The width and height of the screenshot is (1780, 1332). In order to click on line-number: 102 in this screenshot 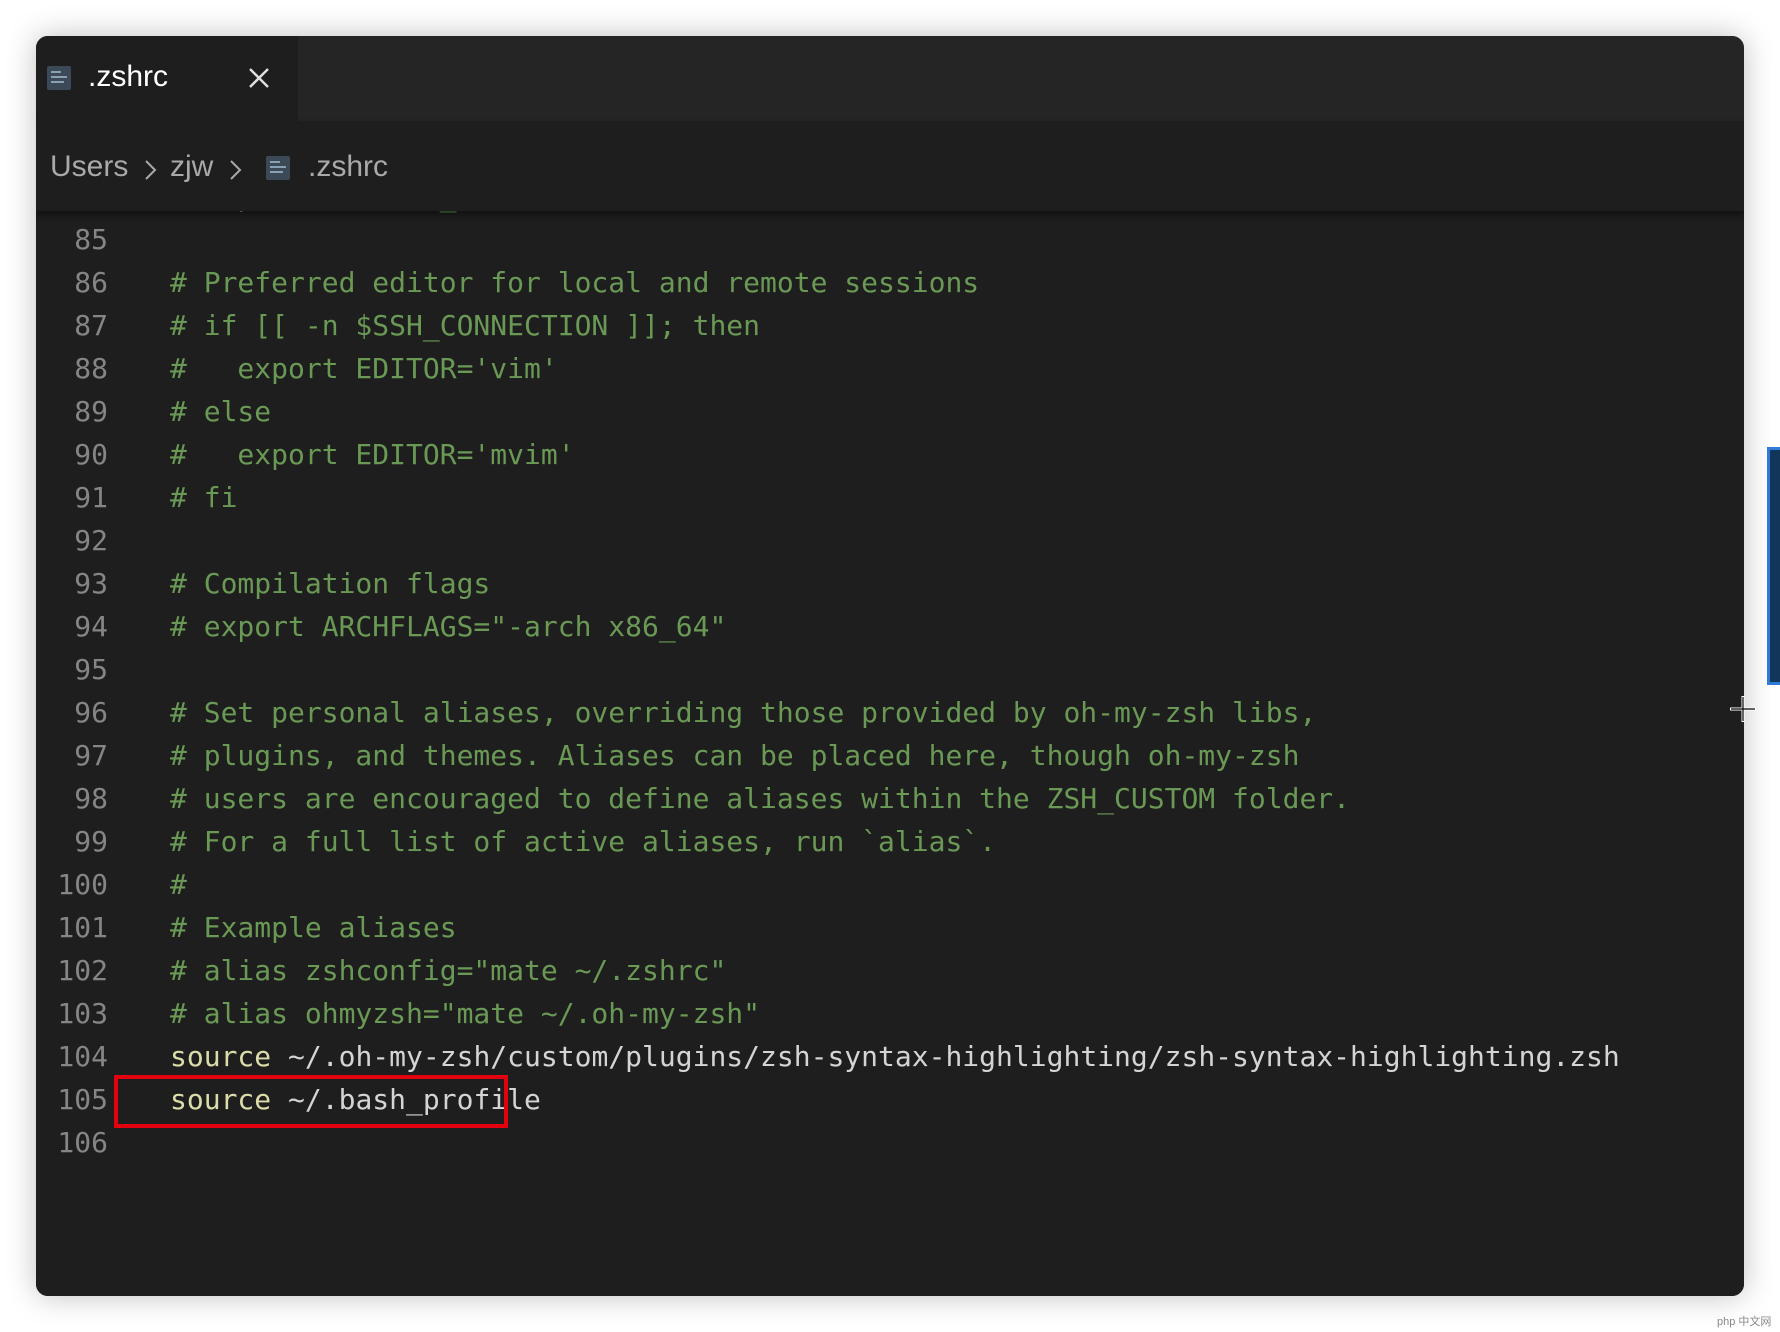, I will do `click(82, 970)`.